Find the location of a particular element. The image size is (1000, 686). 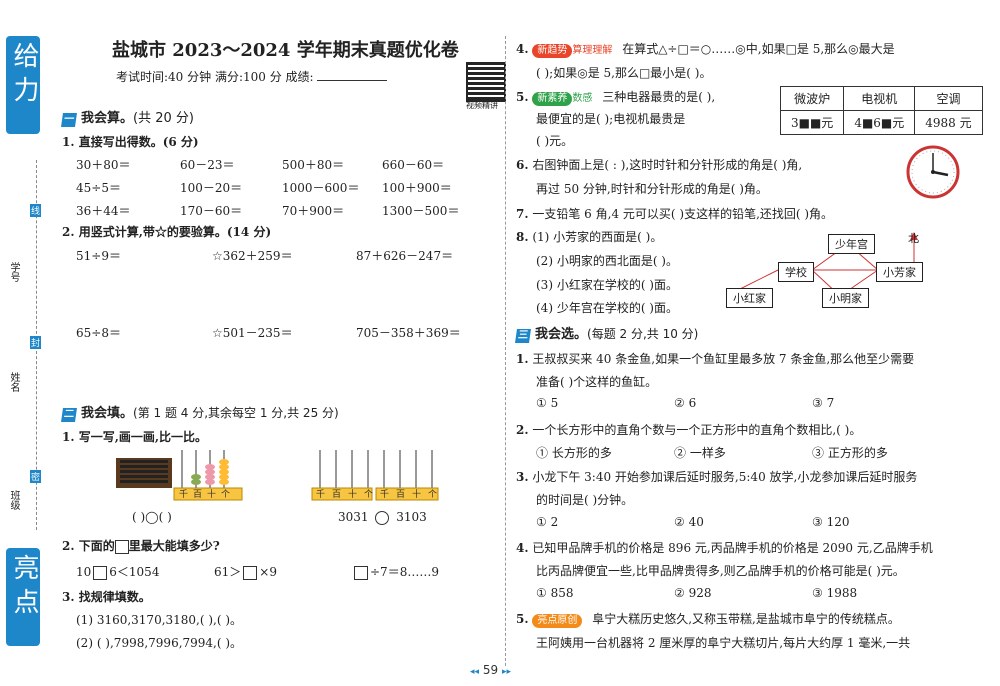

fill-q3-line-2: (2) ( ),7998,7996,7994,( )。 is located at coordinates (159, 643).